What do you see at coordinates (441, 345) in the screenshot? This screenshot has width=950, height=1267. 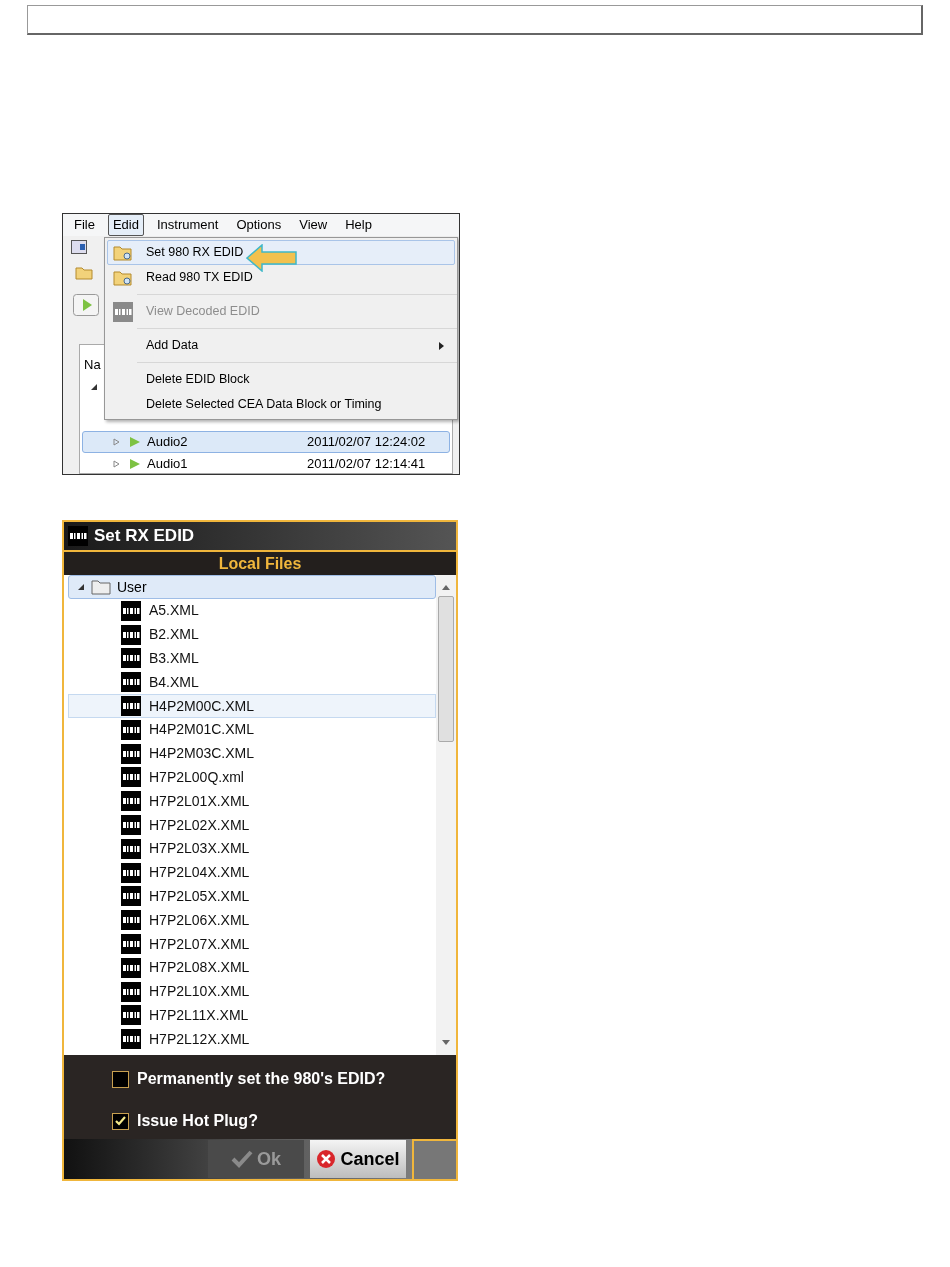 I see `submenu-arrow-icon` at bounding box center [441, 345].